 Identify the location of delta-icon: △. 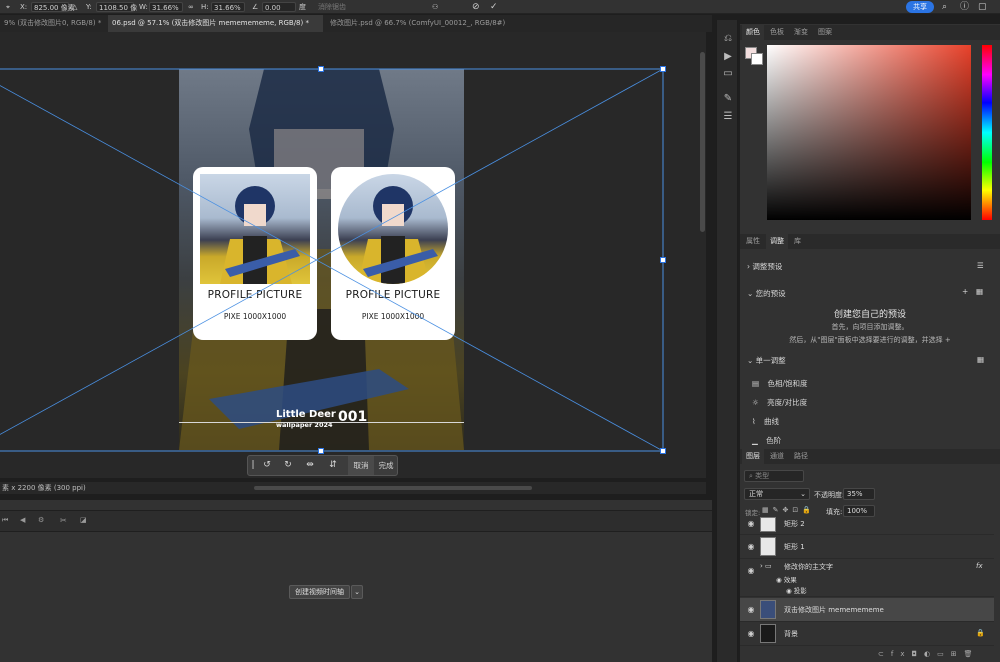
(74, 7).